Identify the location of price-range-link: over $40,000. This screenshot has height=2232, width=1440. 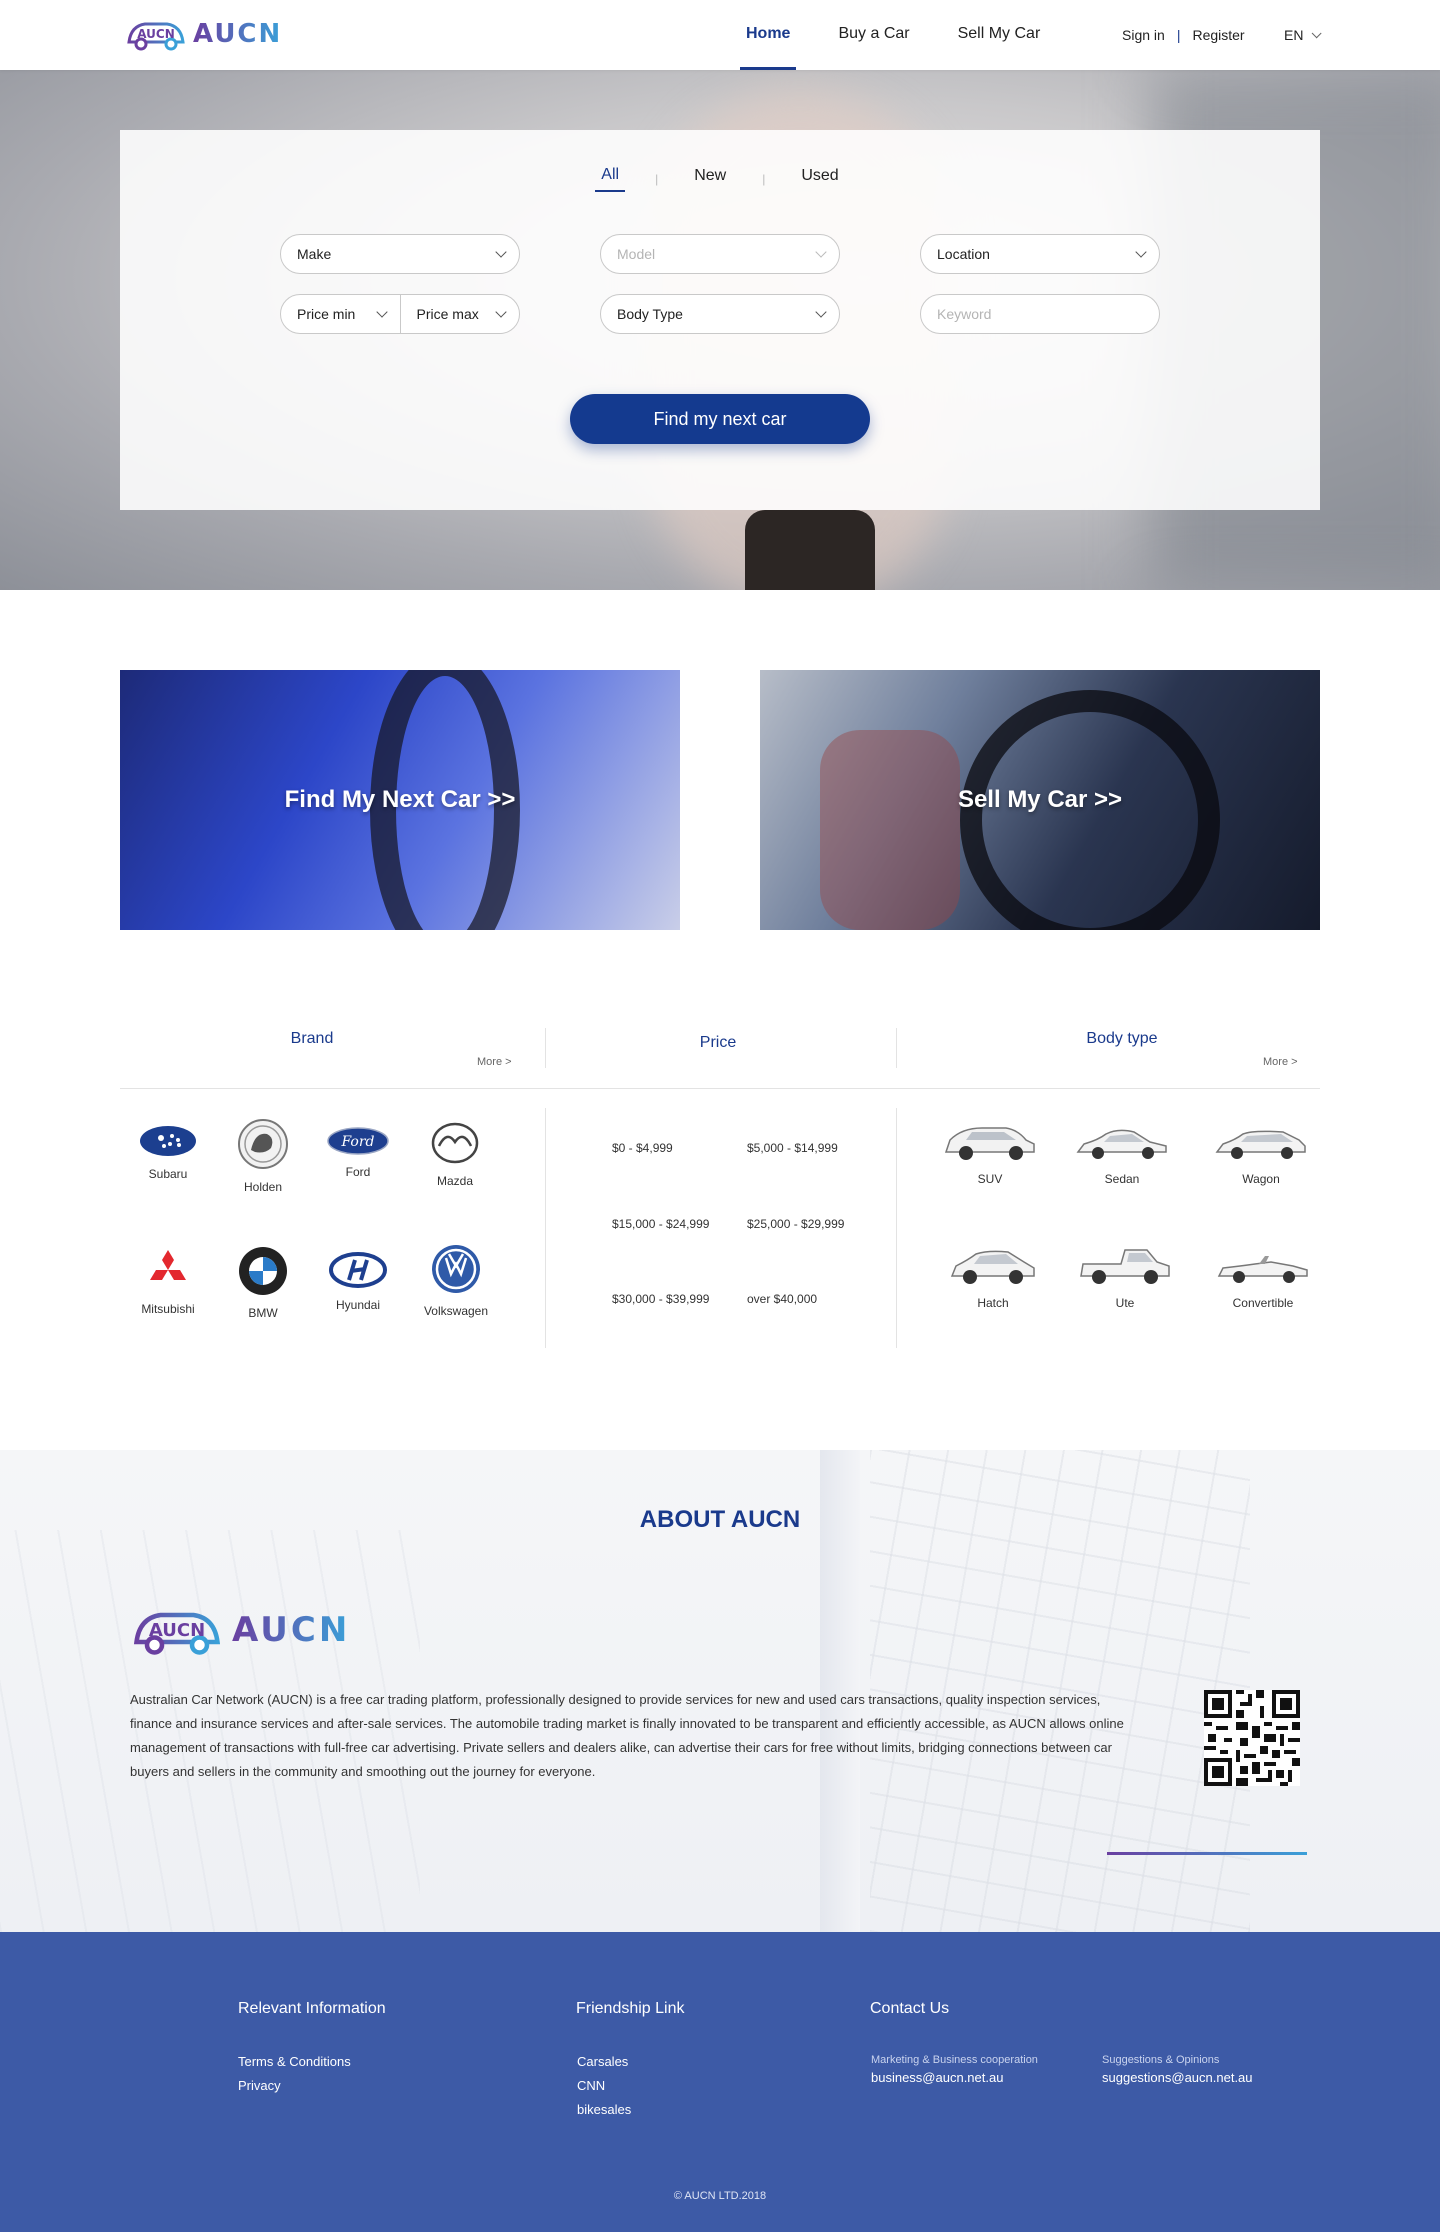
(782, 1299).